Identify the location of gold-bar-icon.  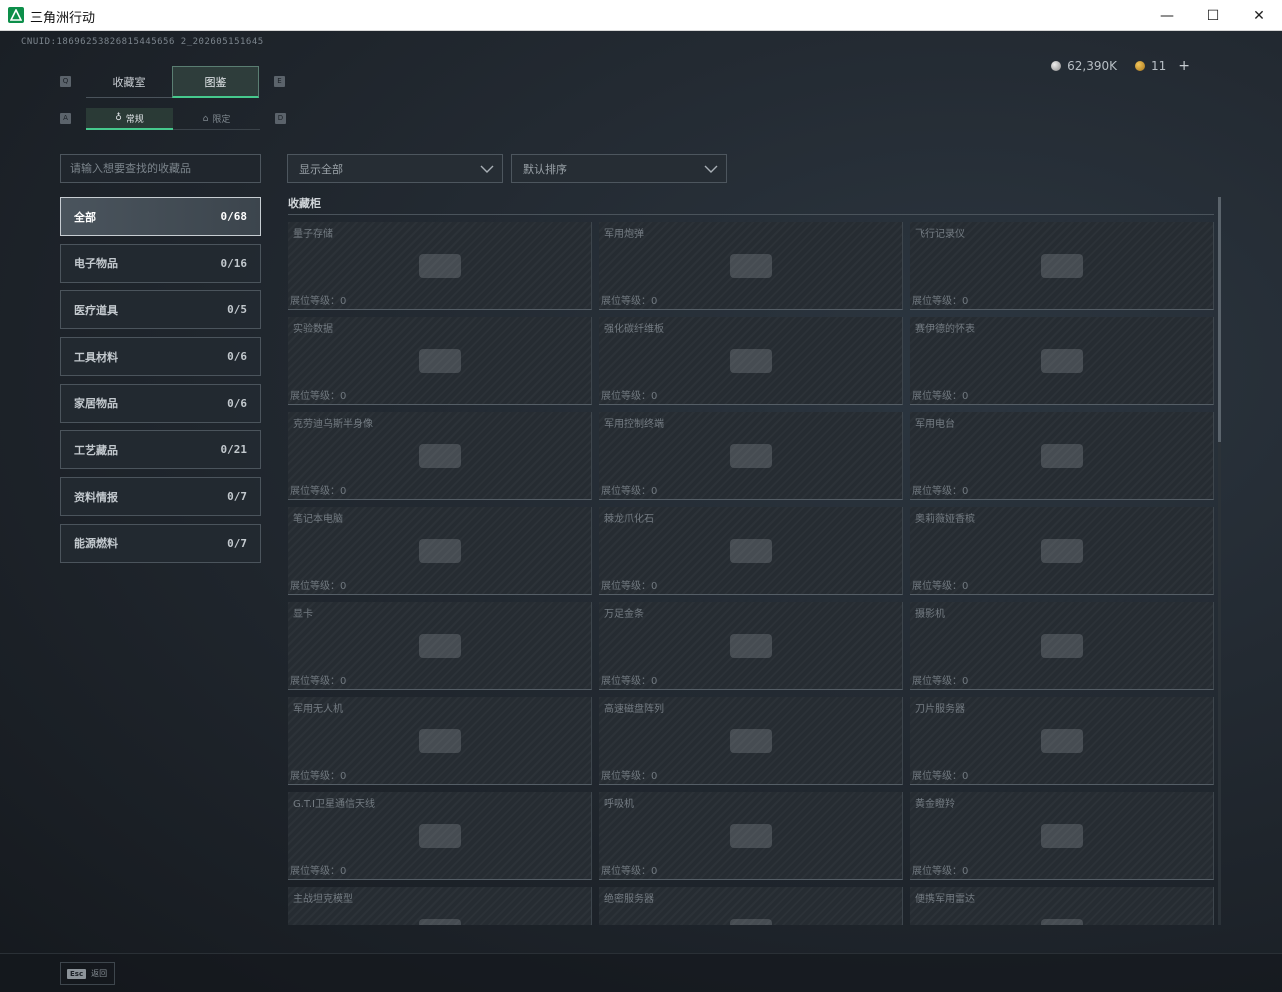
(750, 645).